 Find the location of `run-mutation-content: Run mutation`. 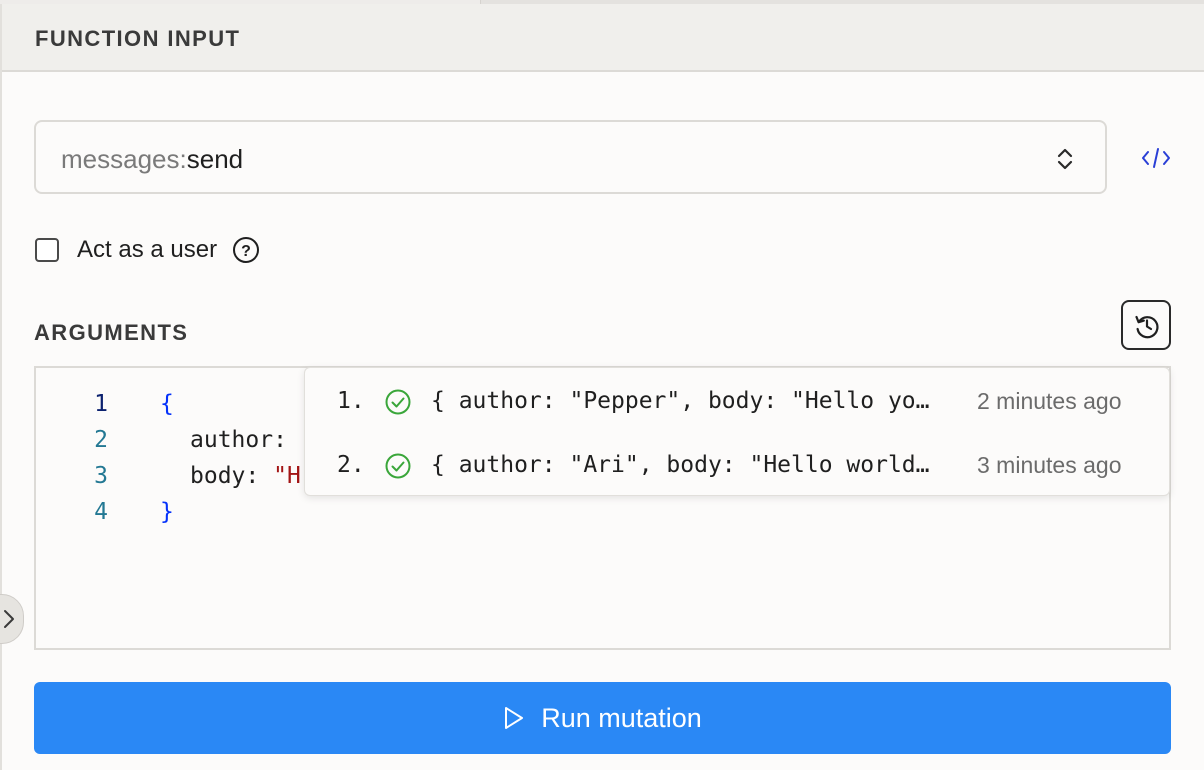

run-mutation-content: Run mutation is located at coordinates (602, 718).